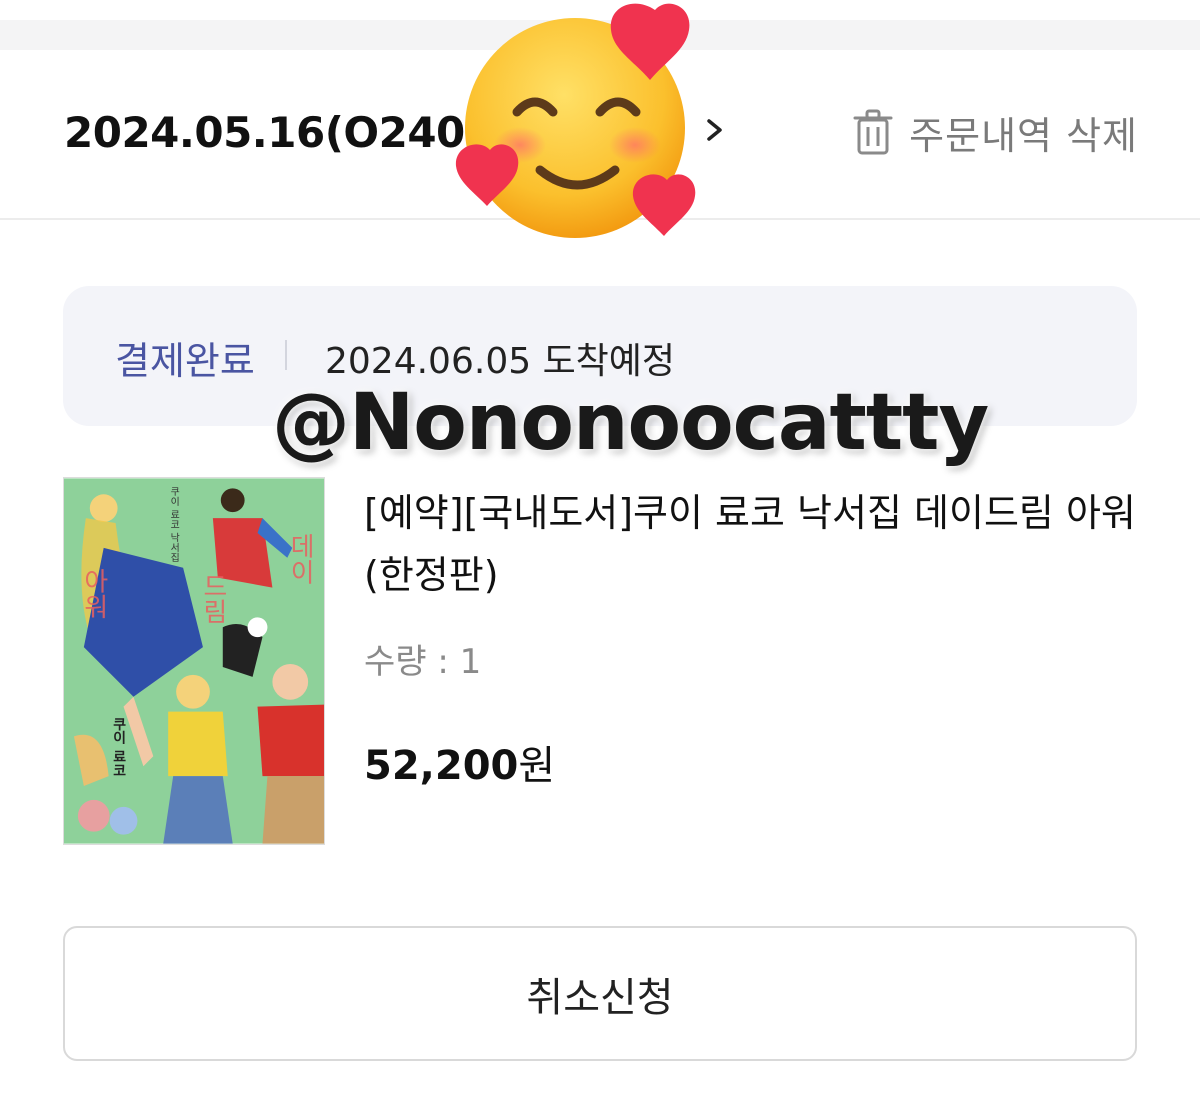 The height and width of the screenshot is (1093, 1200). What do you see at coordinates (873, 132) in the screenshot?
I see `trash-icon` at bounding box center [873, 132].